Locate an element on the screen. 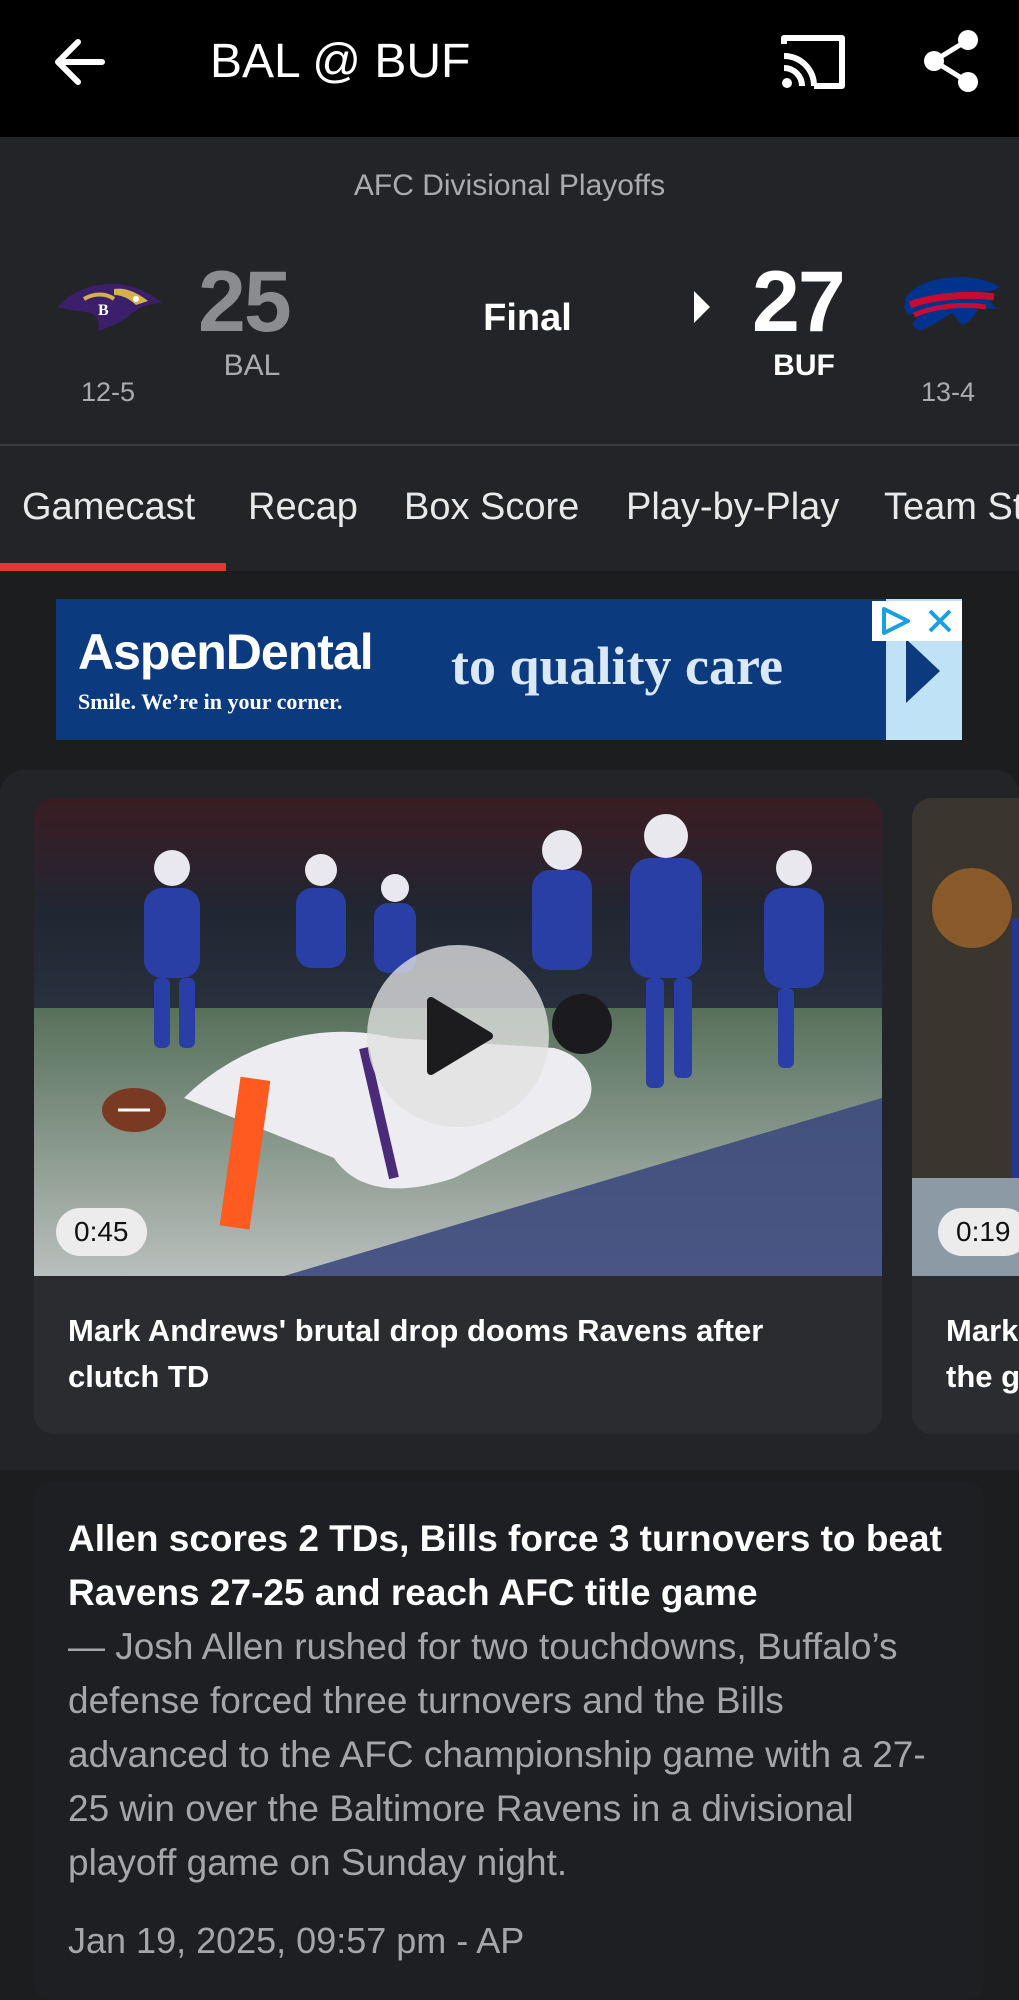 The height and width of the screenshot is (2000, 1019). back-button is located at coordinates (80, 62).